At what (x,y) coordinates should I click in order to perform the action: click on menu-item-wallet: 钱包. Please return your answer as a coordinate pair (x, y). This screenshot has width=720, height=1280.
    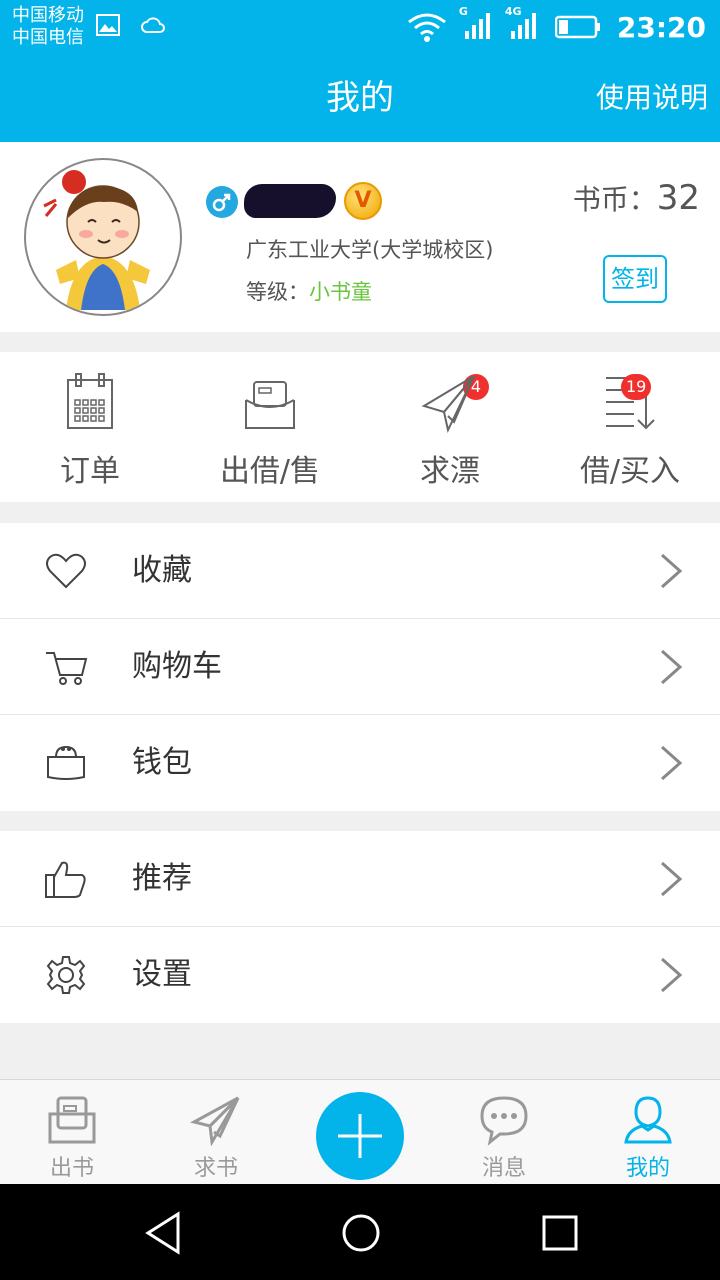
    Looking at the image, I should click on (360, 763).